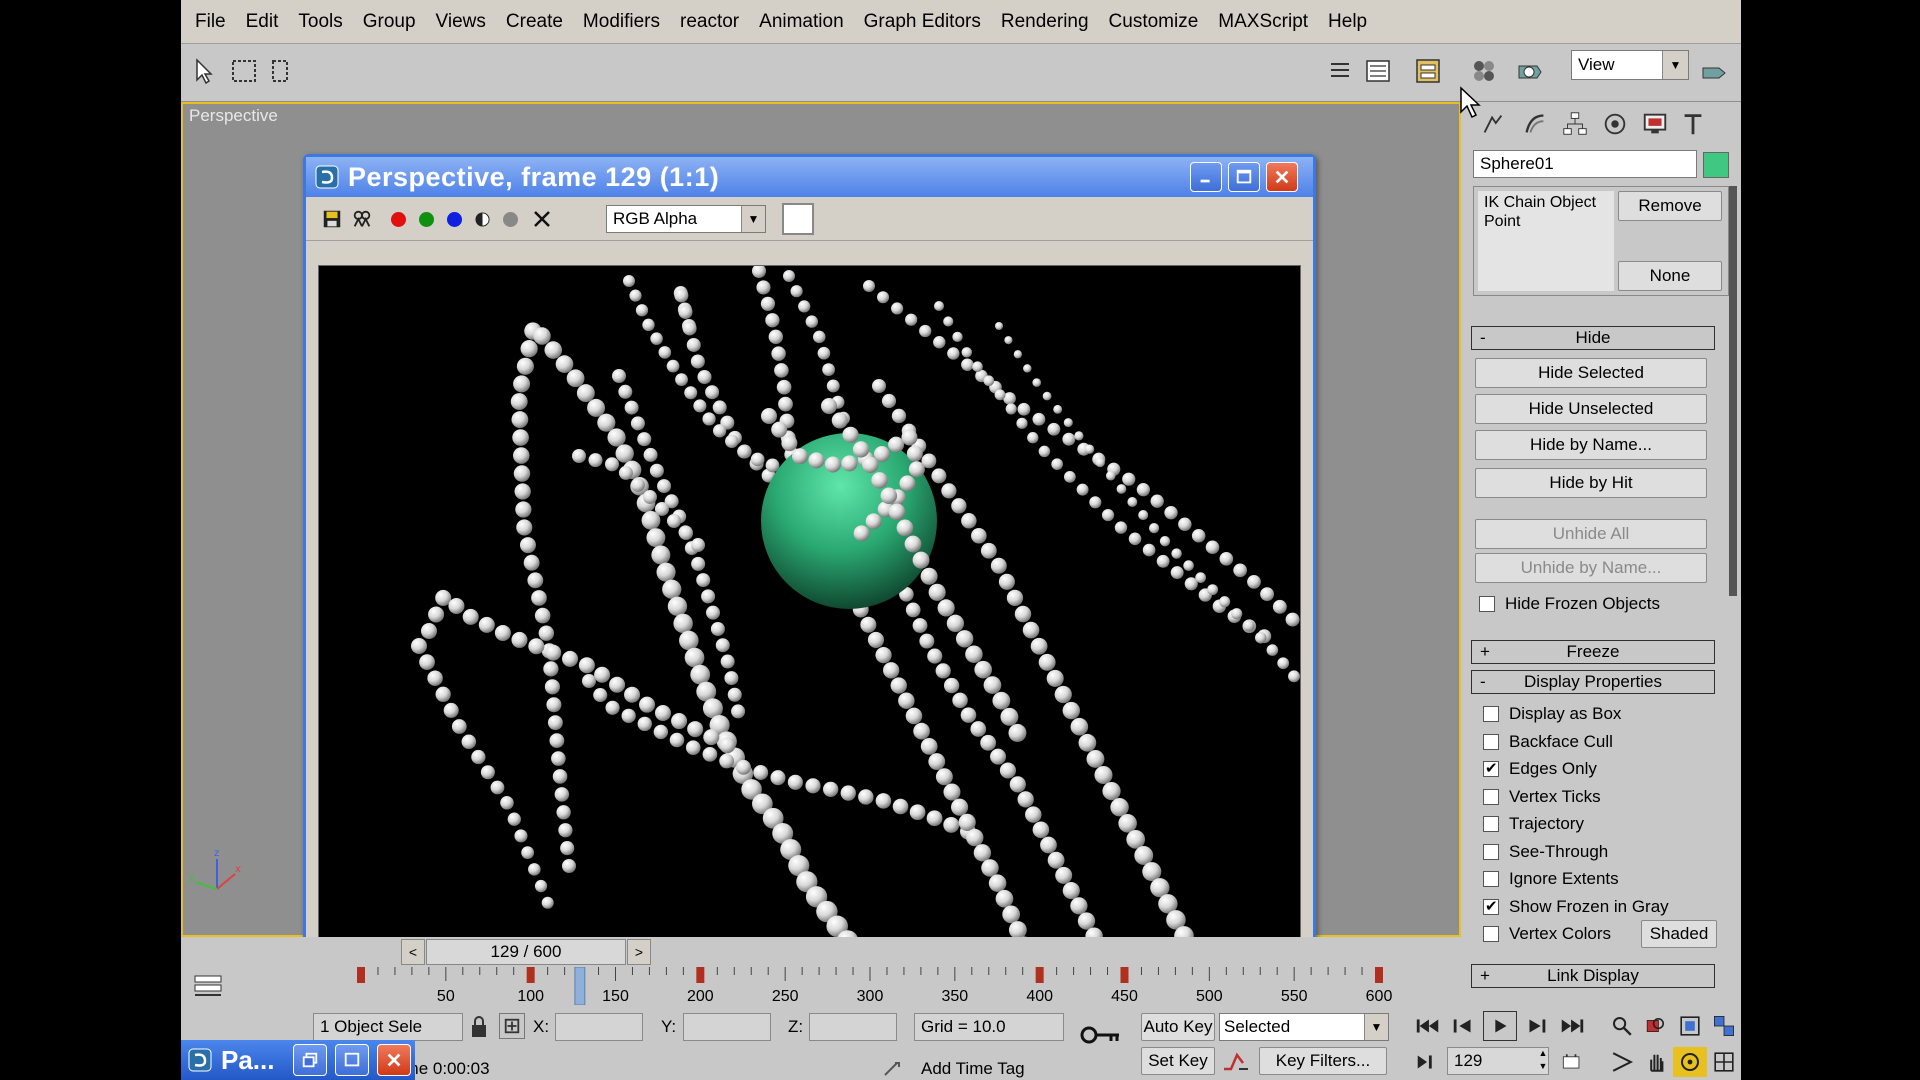 This screenshot has height=1080, width=1920. What do you see at coordinates (1655, 124) in the screenshot?
I see `display-tab-icon` at bounding box center [1655, 124].